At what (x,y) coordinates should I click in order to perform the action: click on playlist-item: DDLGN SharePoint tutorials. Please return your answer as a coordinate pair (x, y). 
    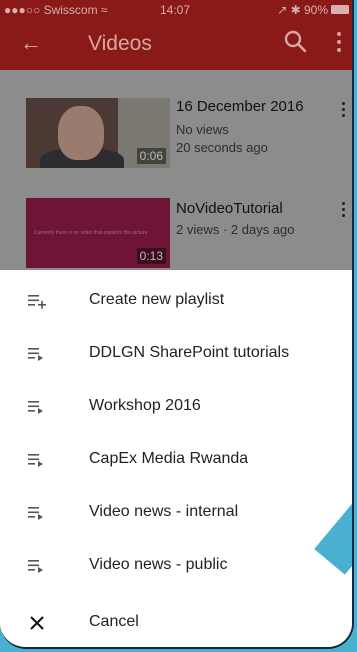
    Looking at the image, I should click on (176, 354).